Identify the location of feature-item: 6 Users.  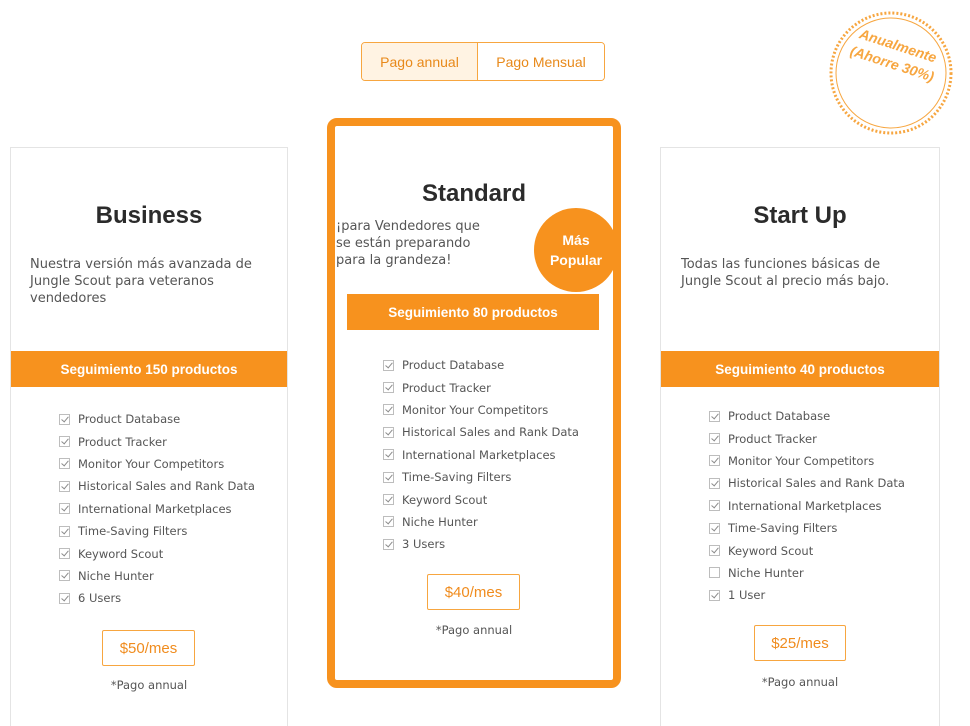
(171, 598).